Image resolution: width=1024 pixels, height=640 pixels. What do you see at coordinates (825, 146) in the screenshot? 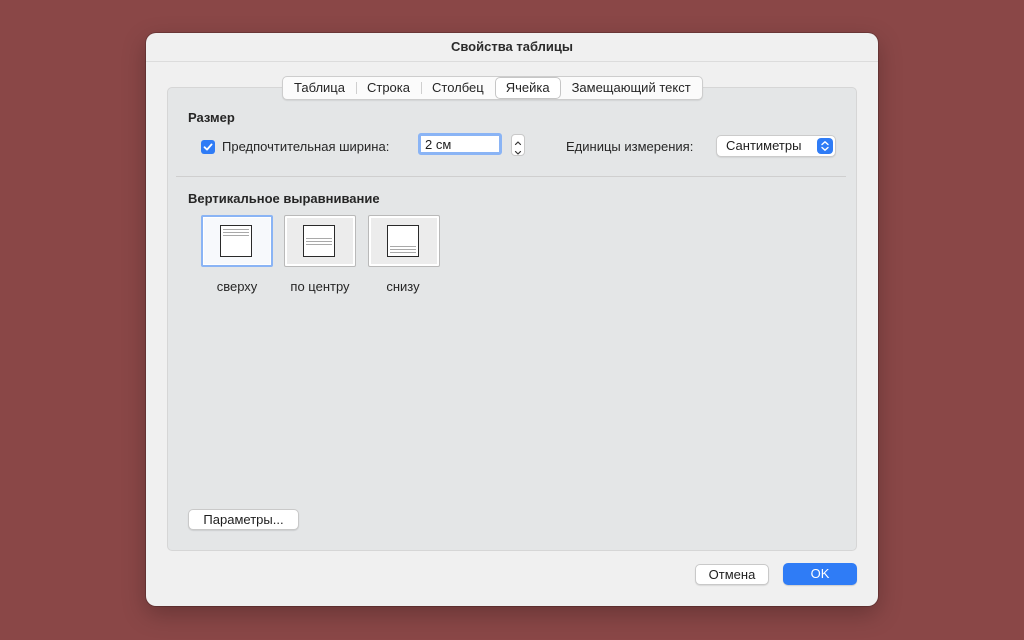
I see `select-chevrons-icon` at bounding box center [825, 146].